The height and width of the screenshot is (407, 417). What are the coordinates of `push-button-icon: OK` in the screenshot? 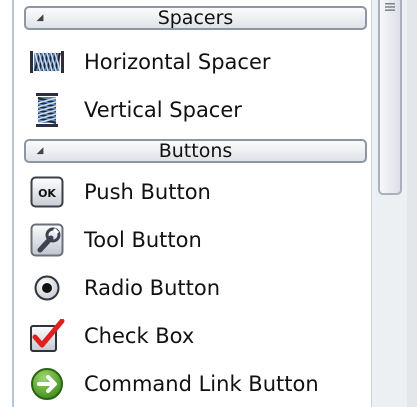 It's located at (47, 192).